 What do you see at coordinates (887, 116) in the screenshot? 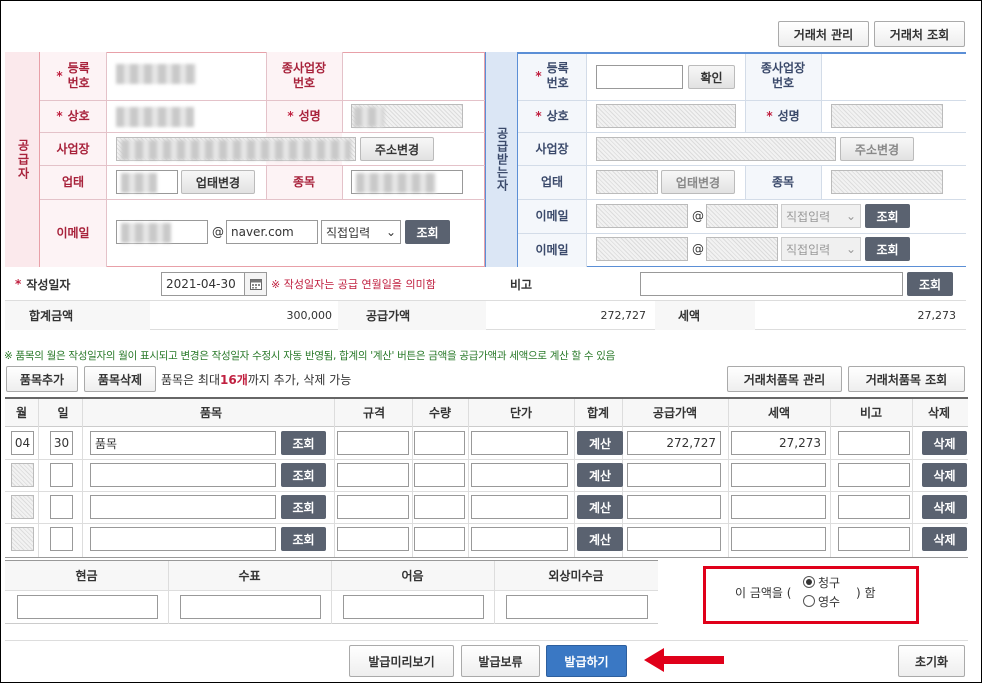
I see `receiver-name-field` at bounding box center [887, 116].